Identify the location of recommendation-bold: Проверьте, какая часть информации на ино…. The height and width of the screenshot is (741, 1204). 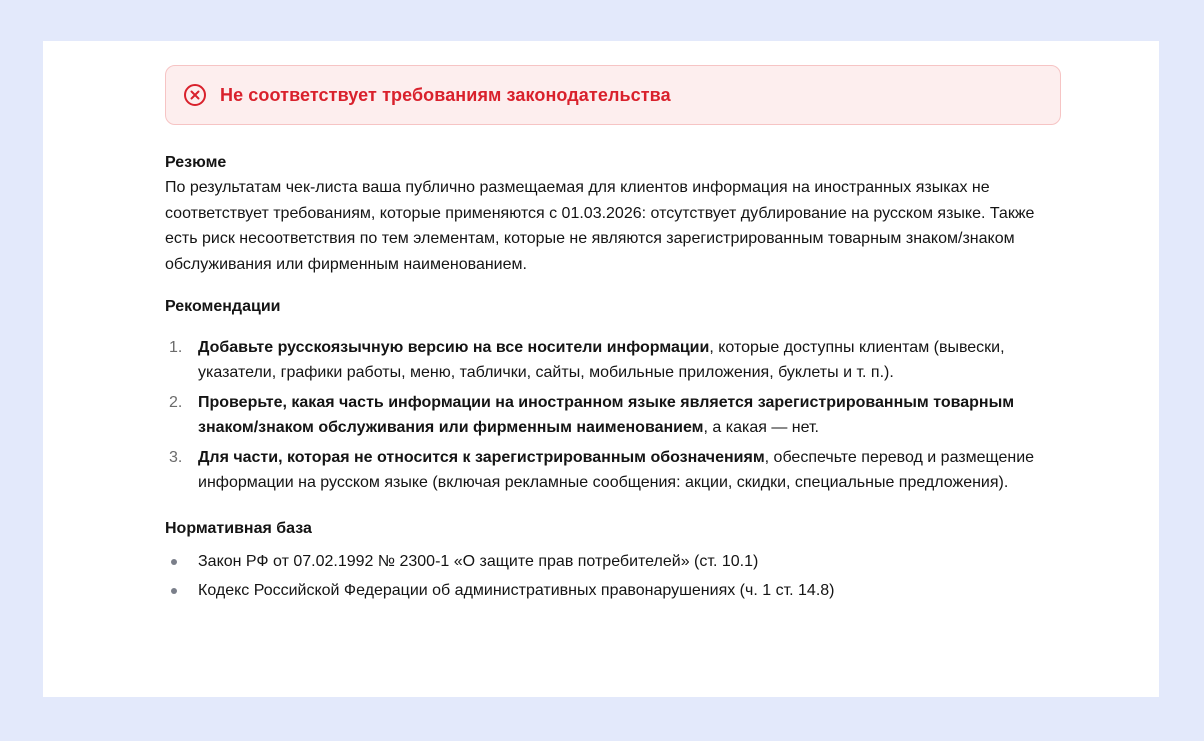
(606, 415).